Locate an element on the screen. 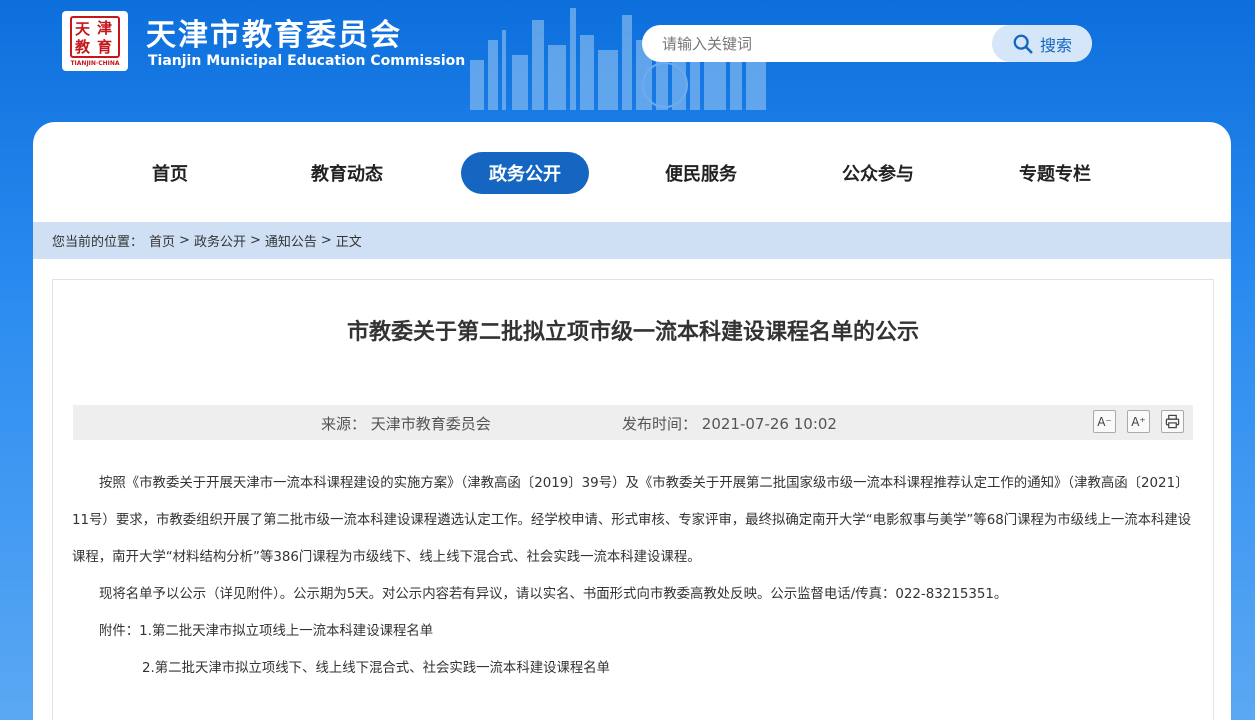 This screenshot has height=720, width=1255. nav-item-education-news: 教育动态 is located at coordinates (347, 173).